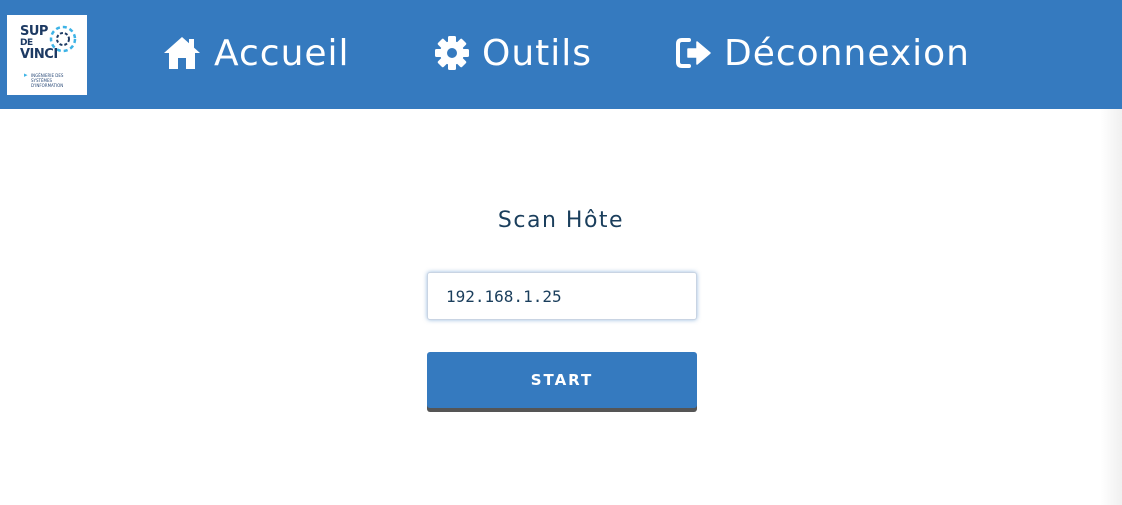 This screenshot has width=1122, height=505. I want to click on logo-line1: SUP, so click(34, 31).